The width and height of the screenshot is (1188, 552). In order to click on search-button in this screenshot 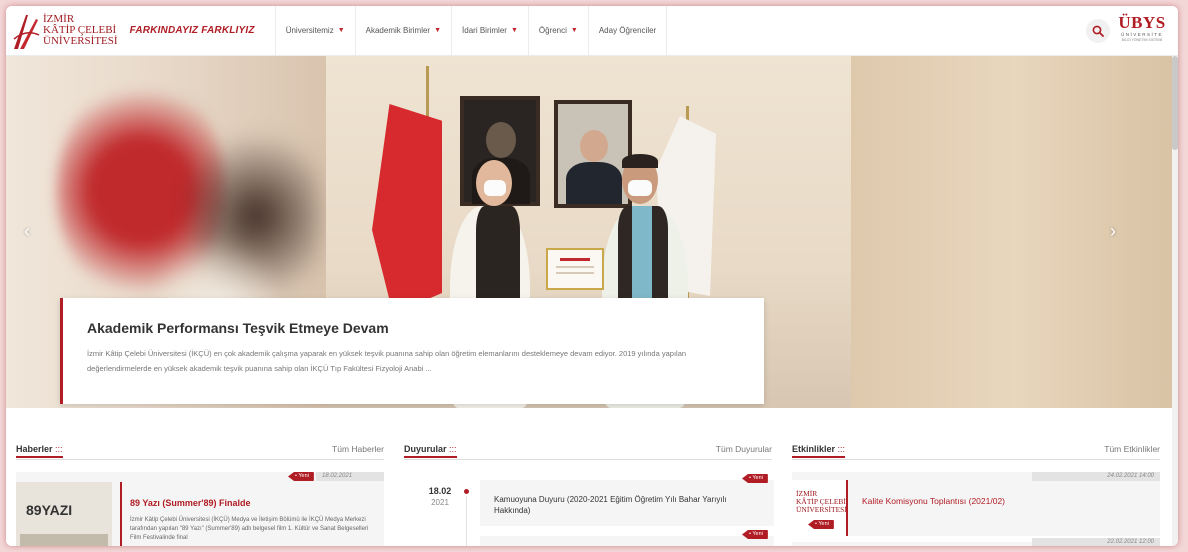, I will do `click(1098, 31)`.